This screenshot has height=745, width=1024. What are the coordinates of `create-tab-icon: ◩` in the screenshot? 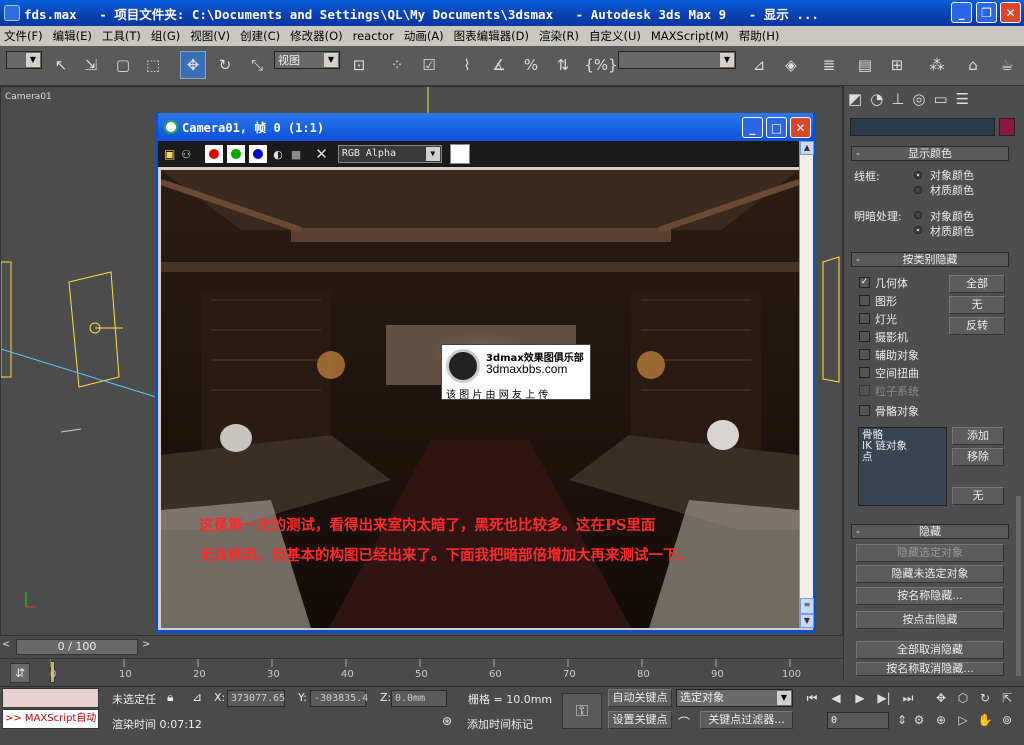 It's located at (855, 99).